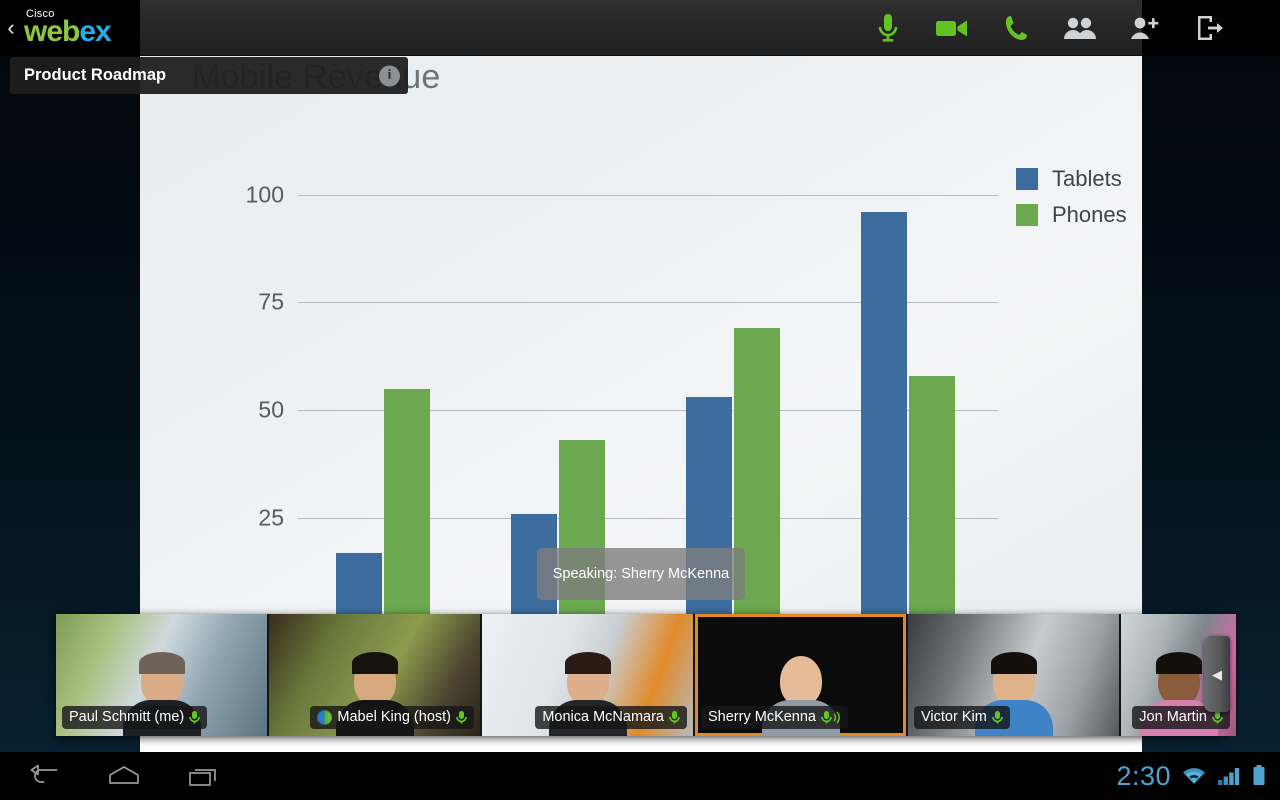 The height and width of the screenshot is (800, 1280). What do you see at coordinates (204, 776) in the screenshot?
I see `nav-recents-button` at bounding box center [204, 776].